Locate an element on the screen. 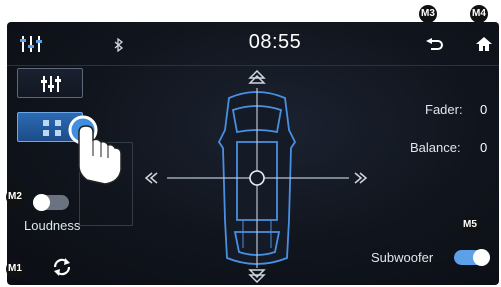 This screenshot has width=501, height=287. fader-value: 0 is located at coordinates (484, 109).